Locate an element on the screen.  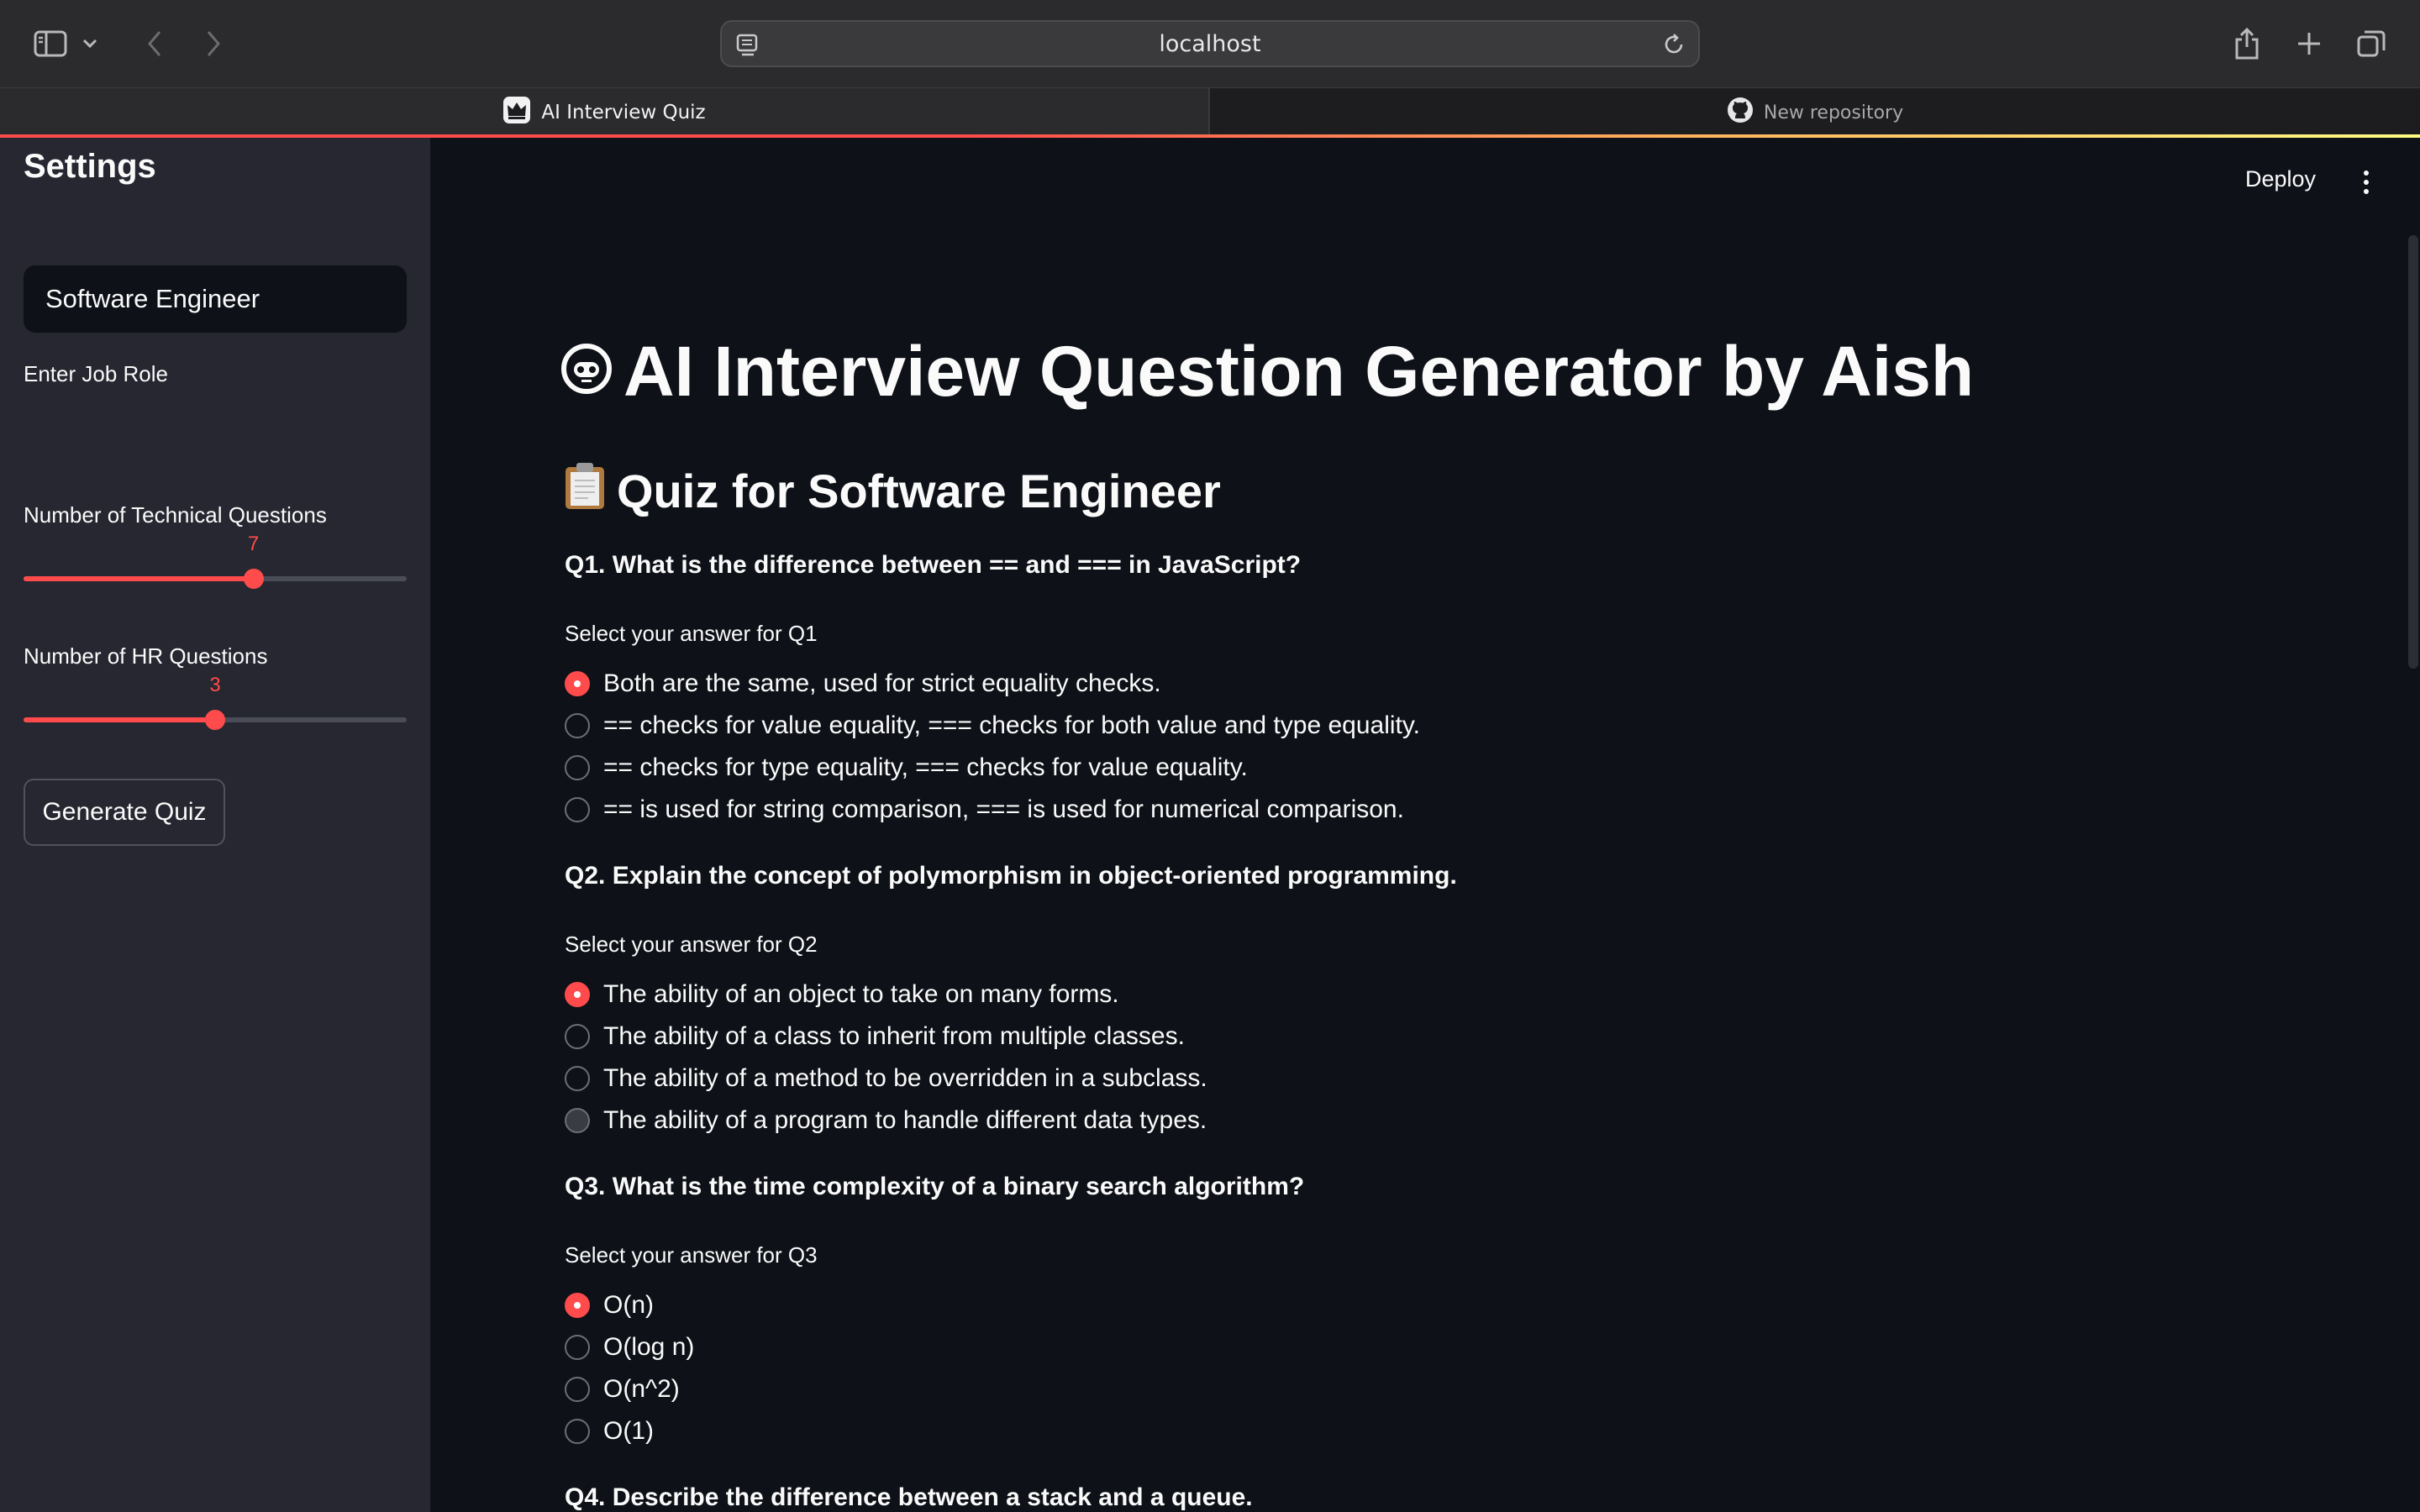
tab-new-repository: New repository is located at coordinates (1814, 112).